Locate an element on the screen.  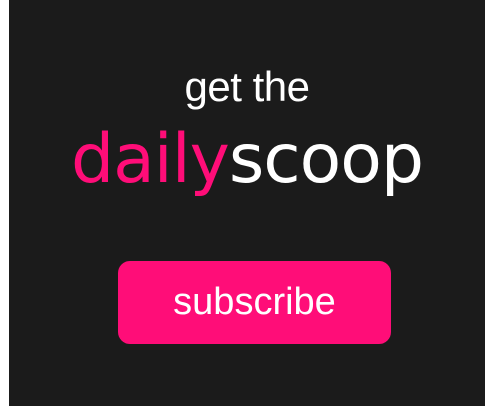
brand-logo-scoop: scoop is located at coordinates (326, 159).